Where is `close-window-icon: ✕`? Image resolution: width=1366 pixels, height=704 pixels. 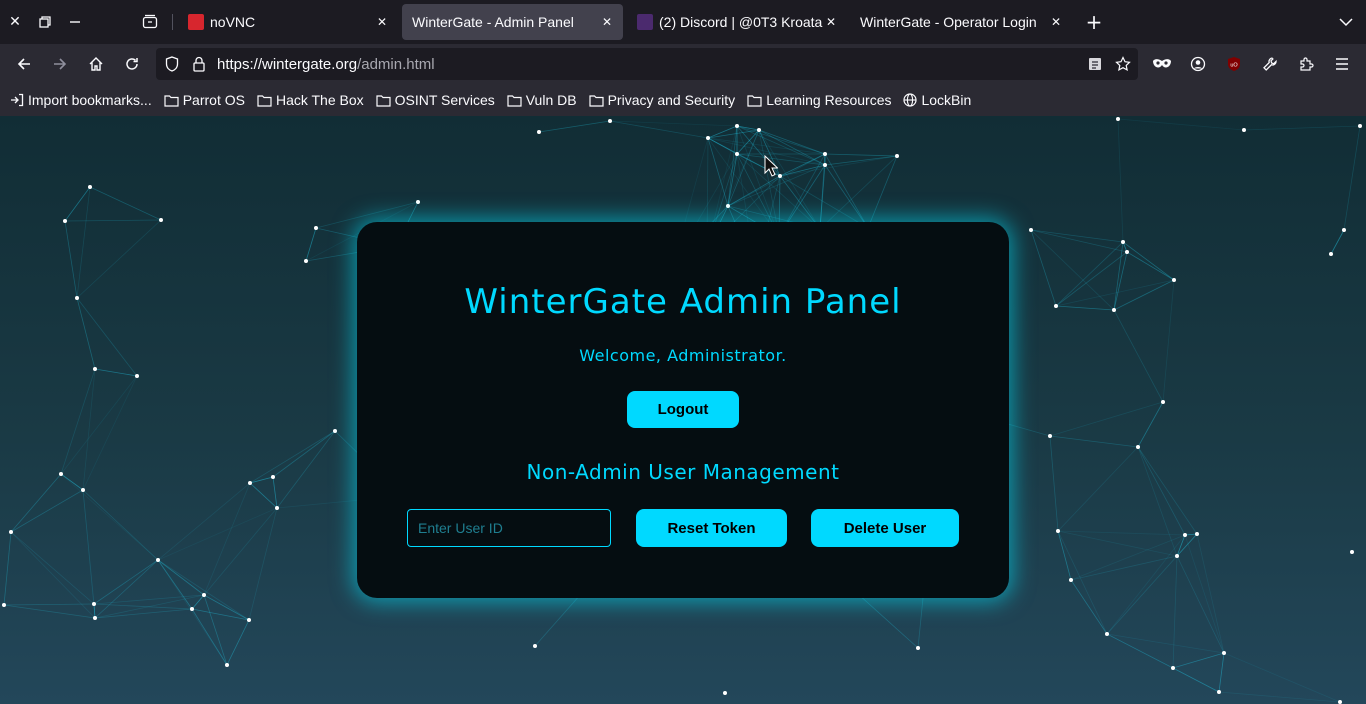
close-window-icon: ✕ is located at coordinates (15, 22).